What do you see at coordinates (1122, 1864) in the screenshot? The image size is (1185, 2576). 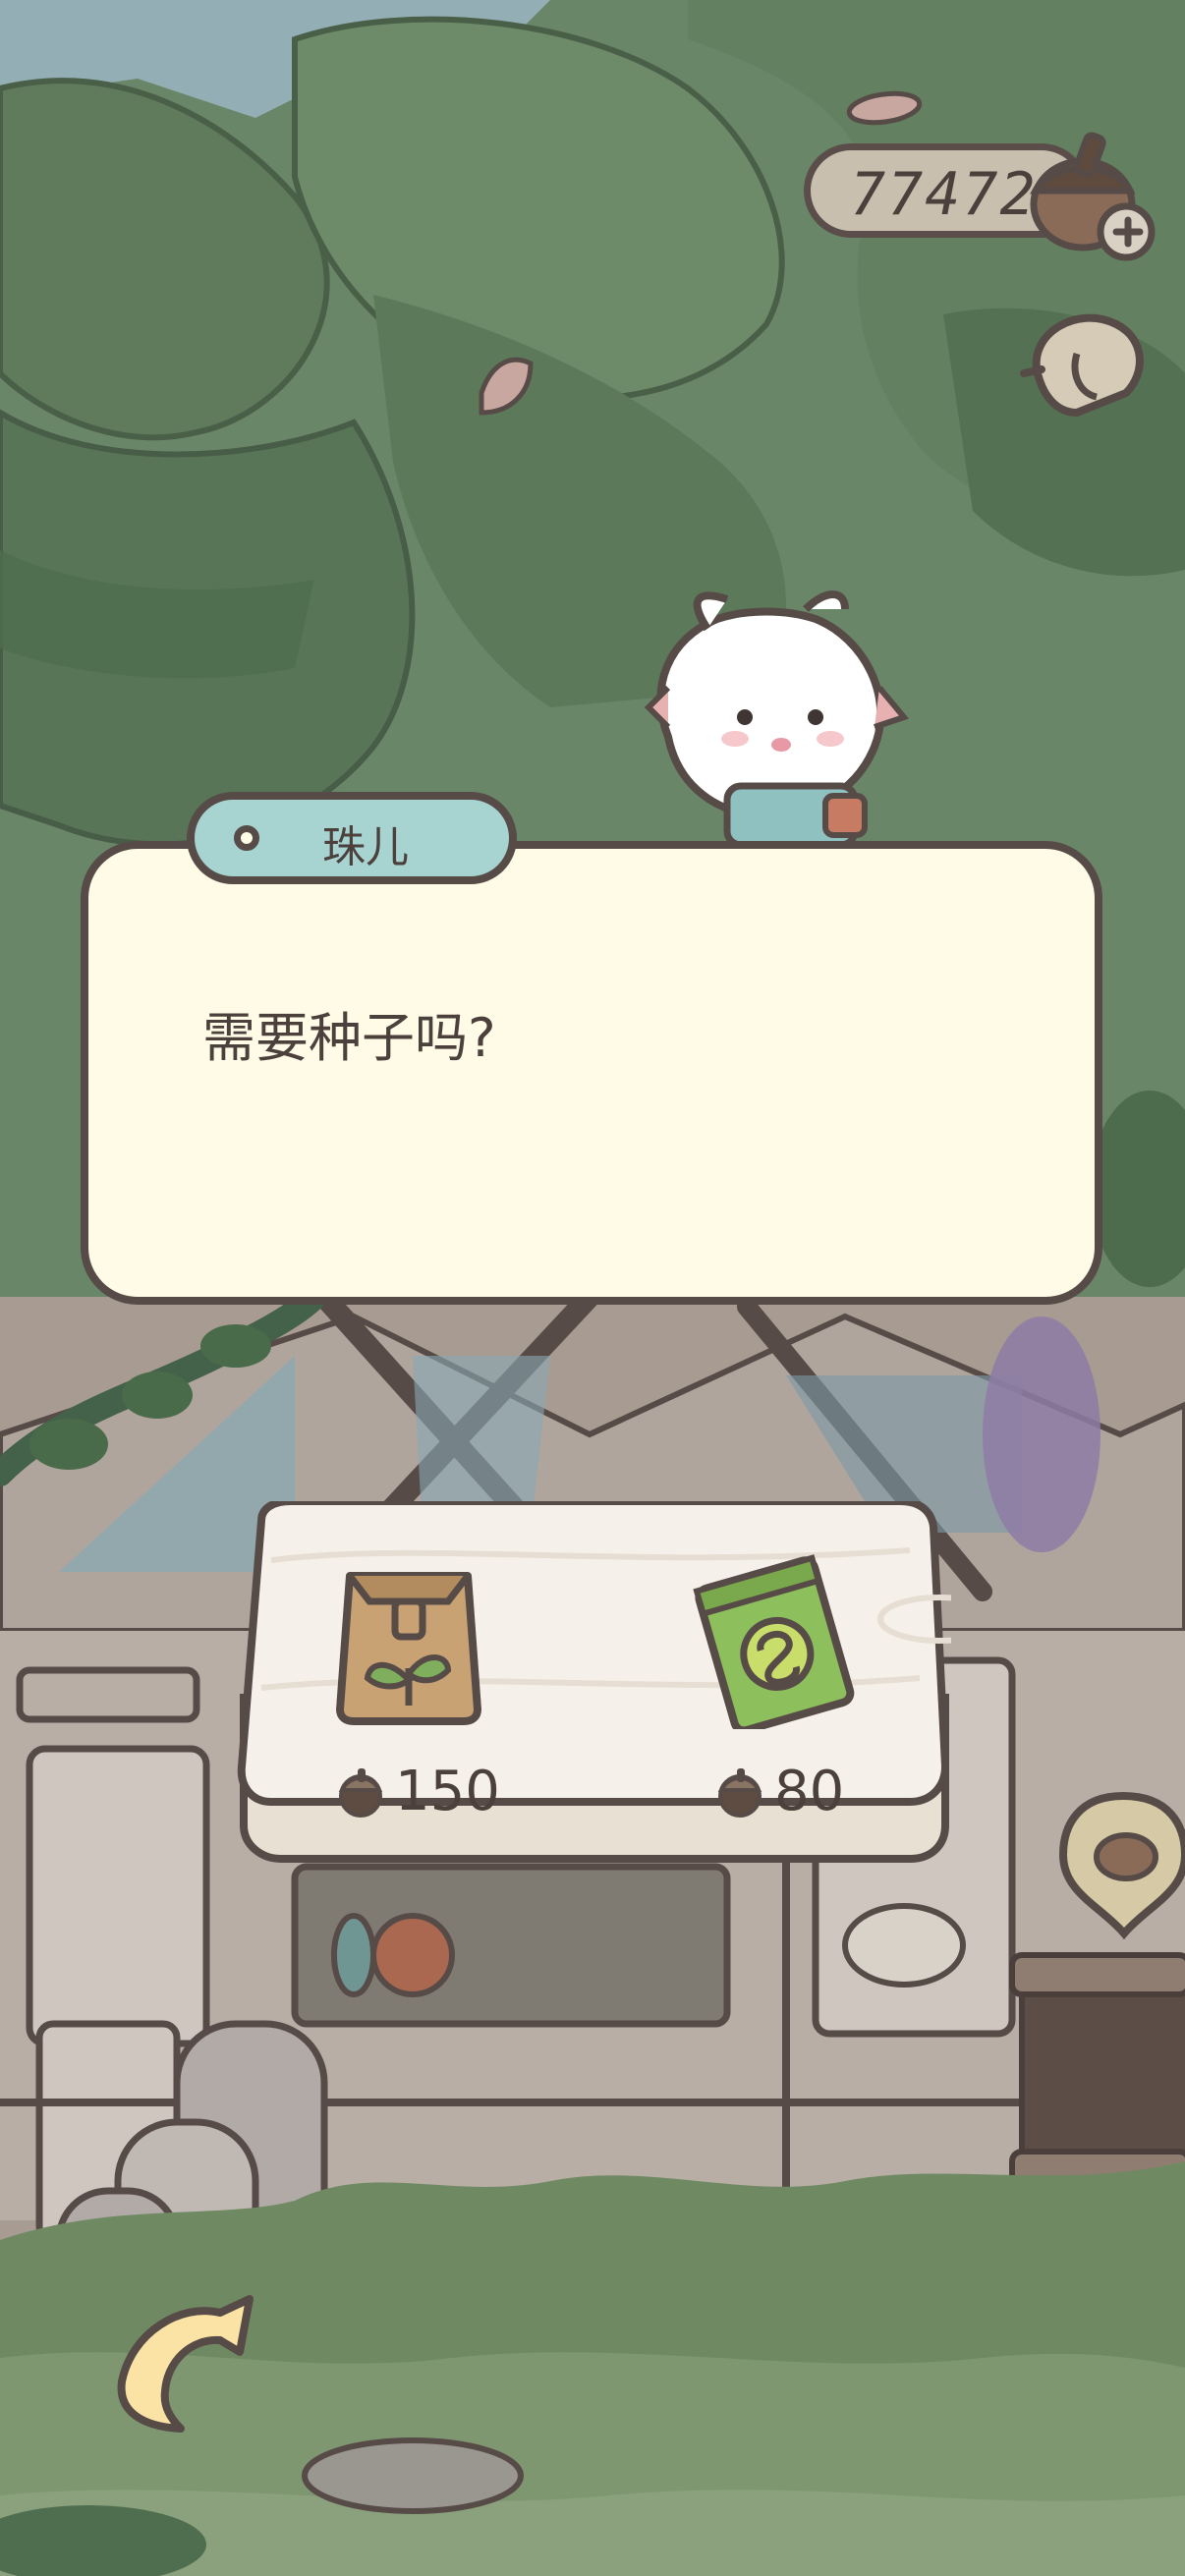 I see `map-marker-icon` at bounding box center [1122, 1864].